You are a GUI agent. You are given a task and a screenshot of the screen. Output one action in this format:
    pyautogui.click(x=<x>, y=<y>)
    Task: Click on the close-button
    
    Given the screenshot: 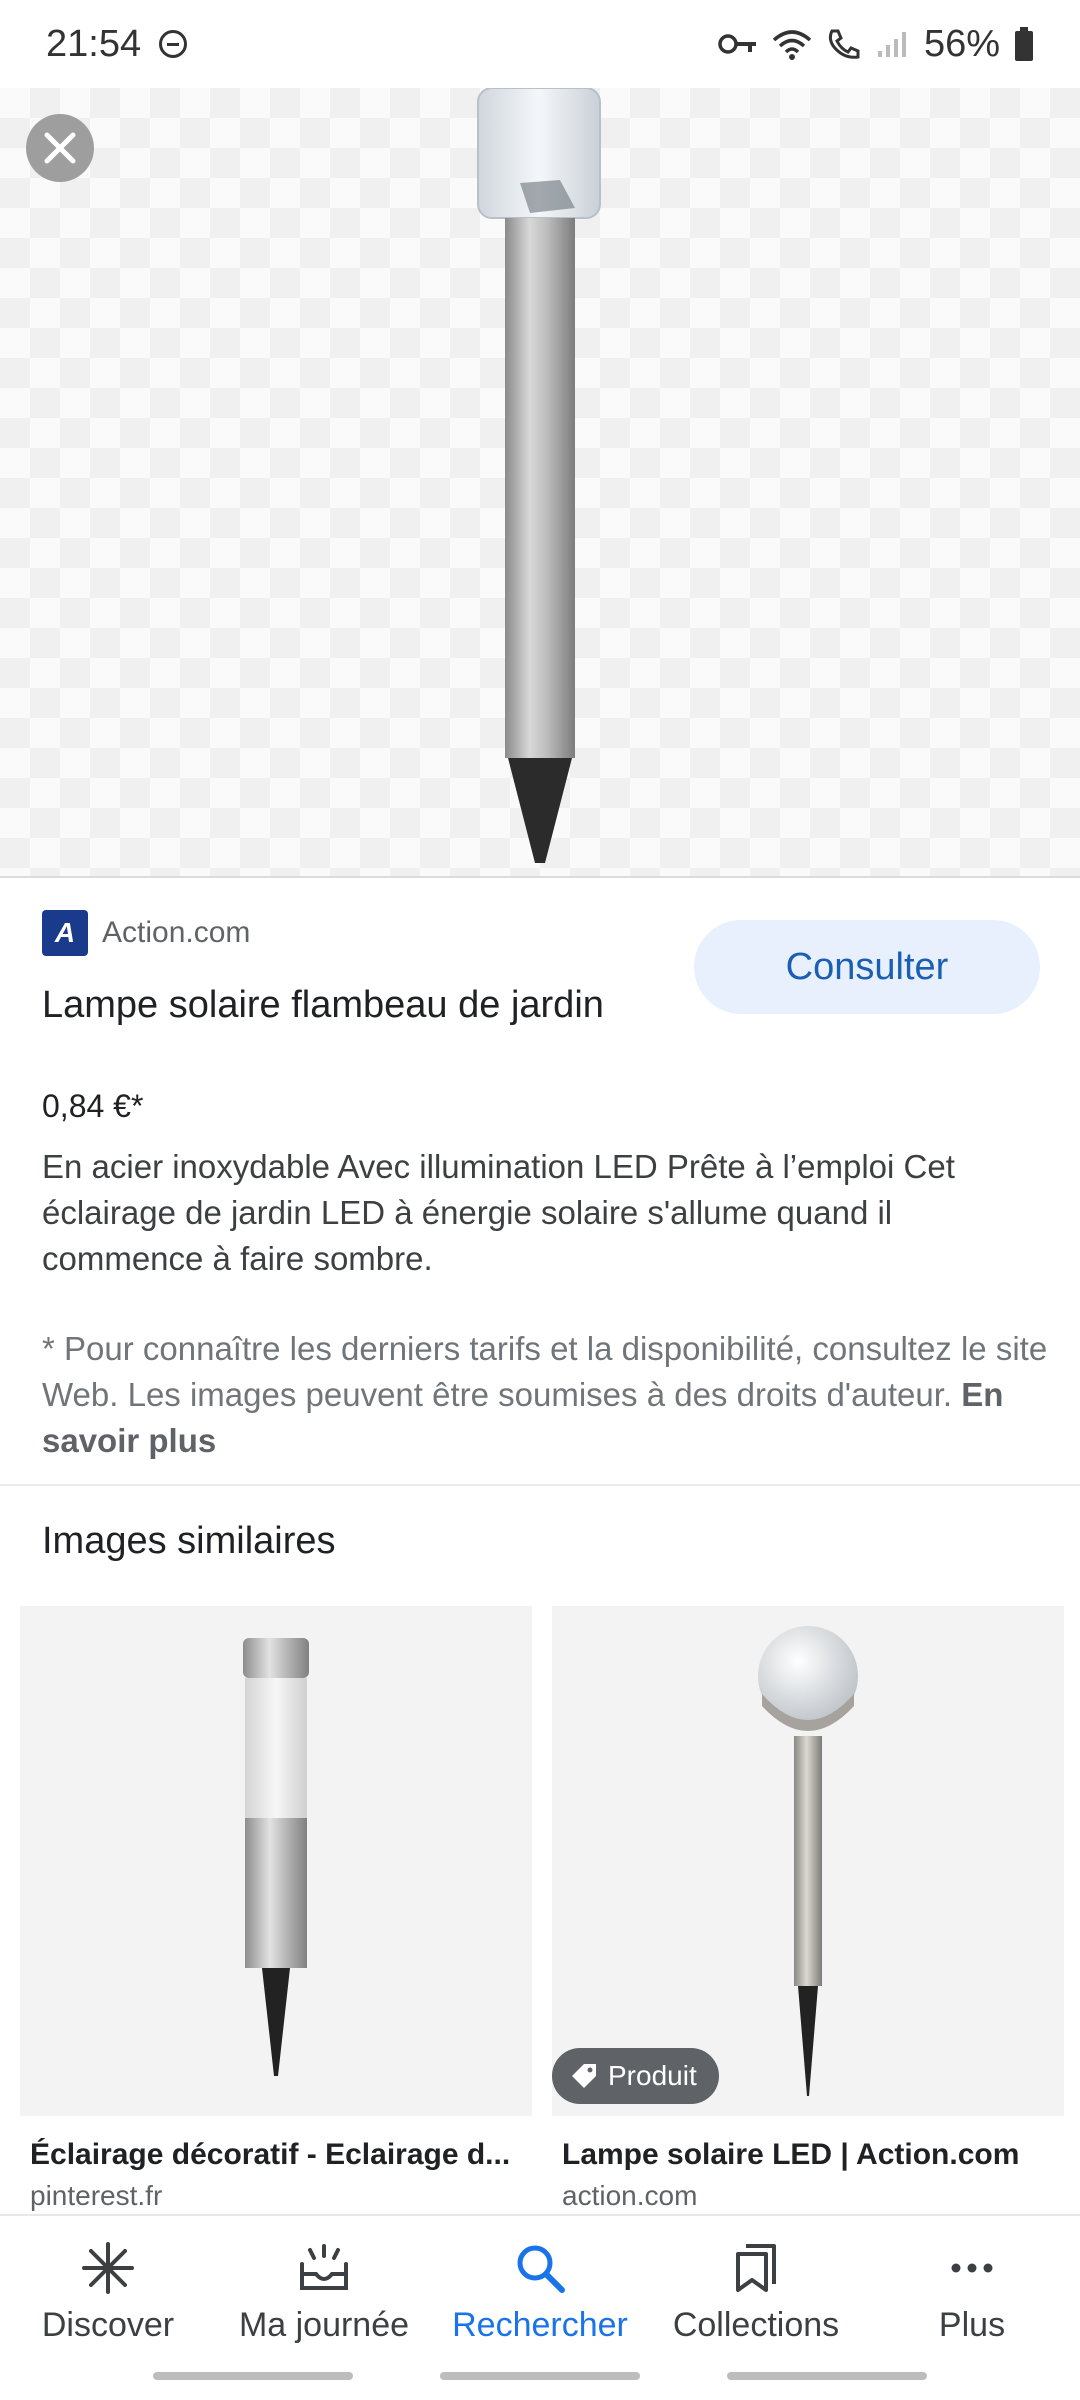 What is the action you would take?
    pyautogui.click(x=60, y=148)
    